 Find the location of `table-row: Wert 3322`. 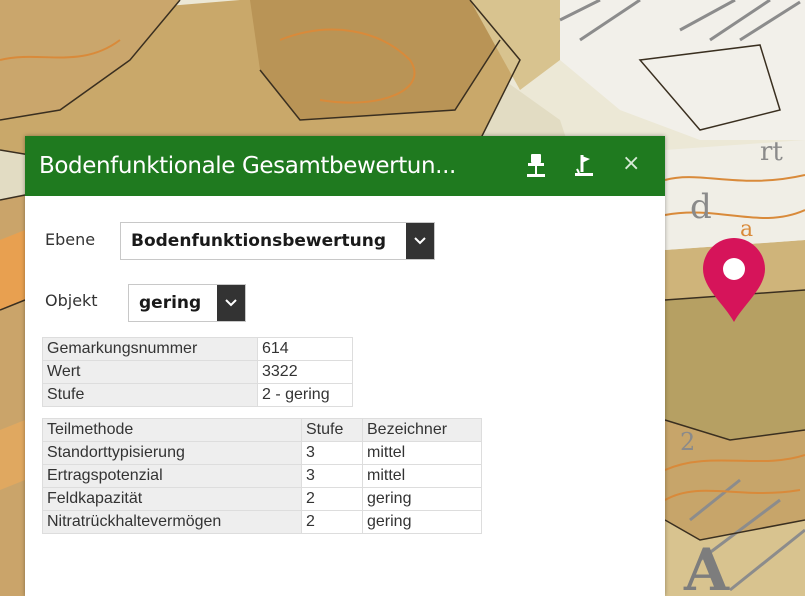

table-row: Wert 3322 is located at coordinates (197, 372).